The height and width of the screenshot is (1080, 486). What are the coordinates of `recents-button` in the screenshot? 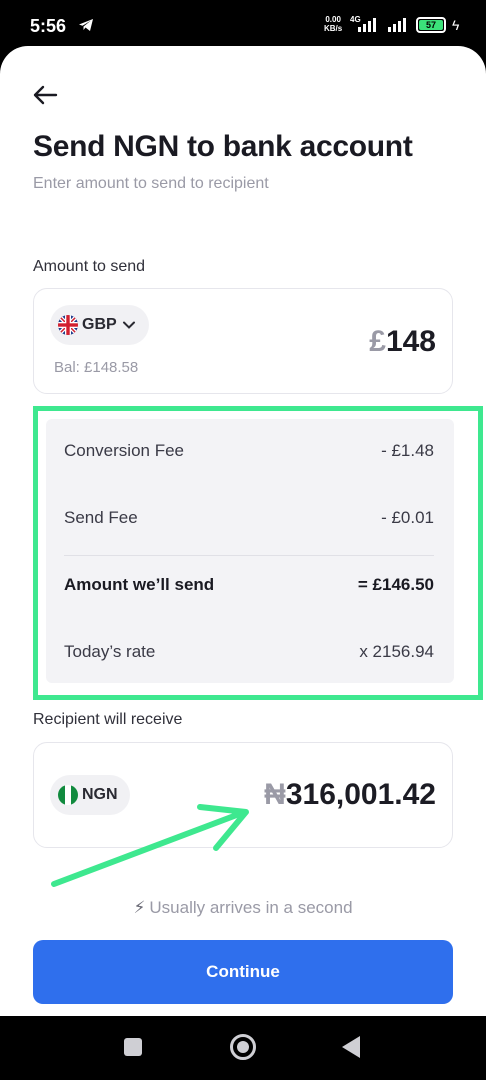 It's located at (133, 1047).